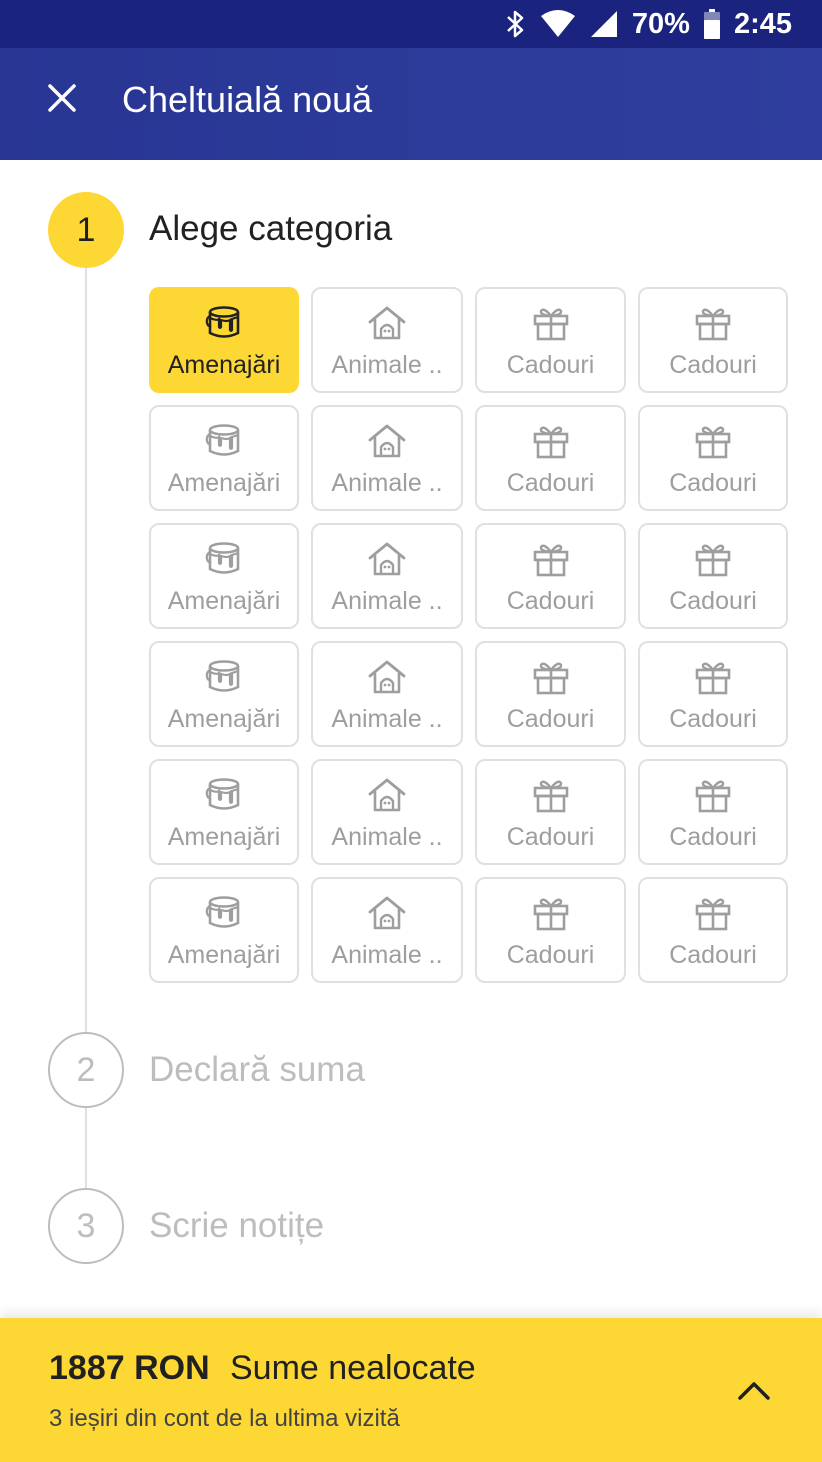  Describe the element at coordinates (660, 23) in the screenshot. I see `battery-percent: 70%` at that location.